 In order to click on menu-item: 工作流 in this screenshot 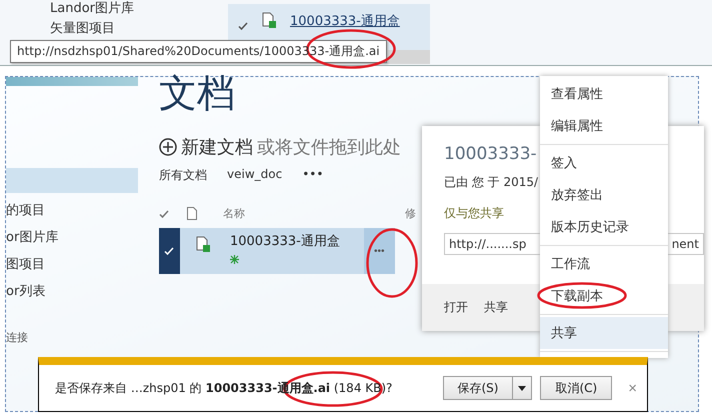, I will do `click(604, 264)`.